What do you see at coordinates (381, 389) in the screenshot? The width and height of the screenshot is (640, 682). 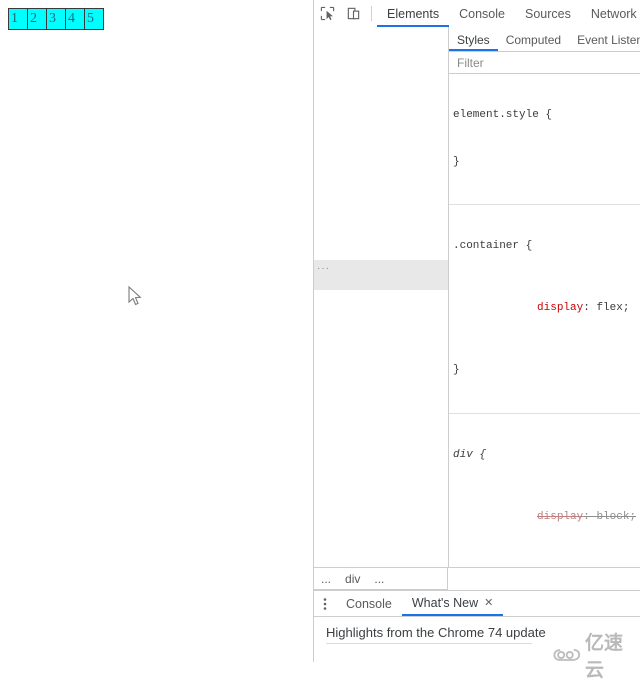 I see `dom-row: <div>2</div>` at bounding box center [381, 389].